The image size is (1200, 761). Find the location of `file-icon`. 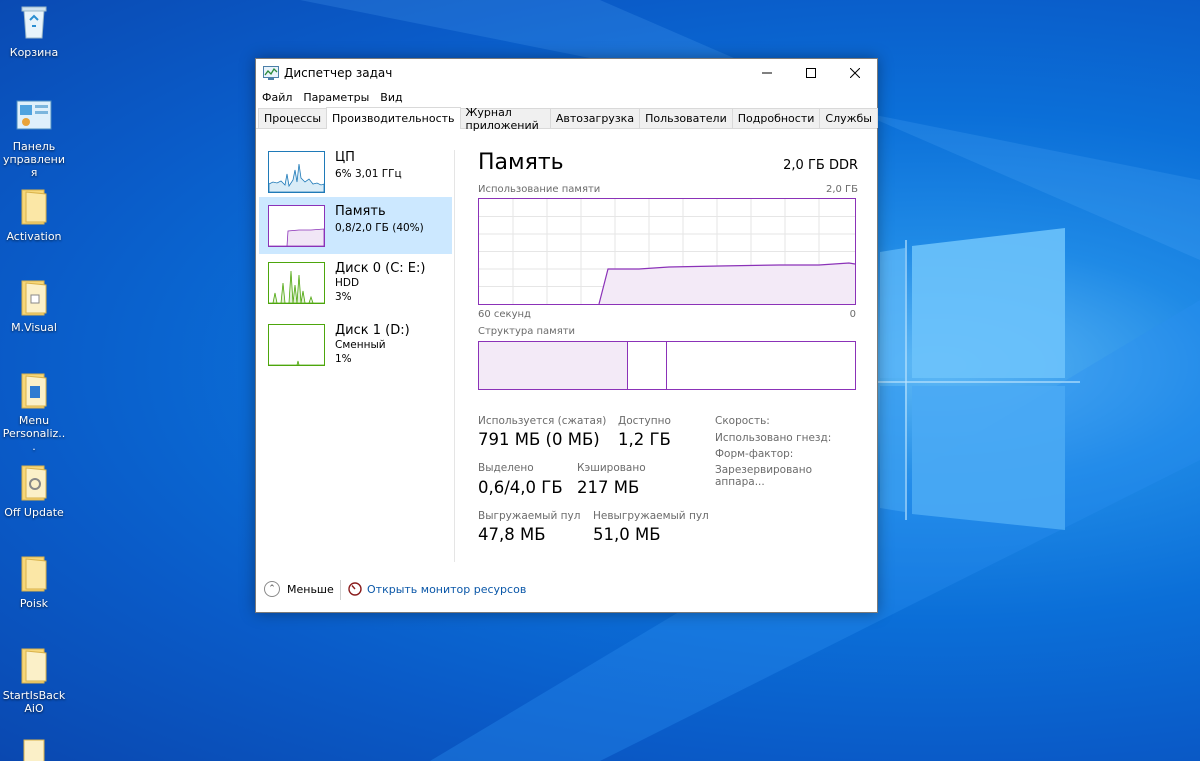

file-icon is located at coordinates (34, 750).